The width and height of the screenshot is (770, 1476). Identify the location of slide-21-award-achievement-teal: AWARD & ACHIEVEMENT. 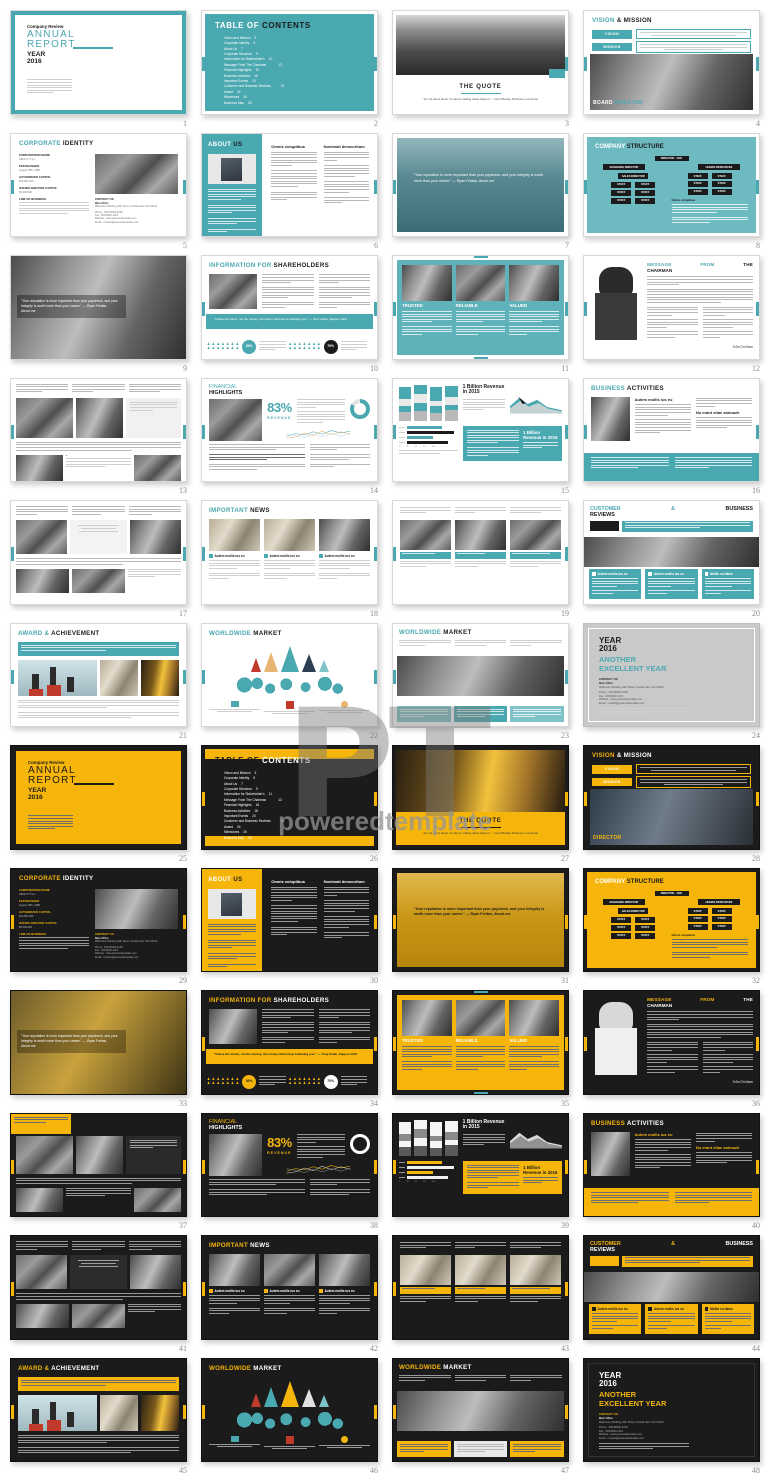
(98, 675).